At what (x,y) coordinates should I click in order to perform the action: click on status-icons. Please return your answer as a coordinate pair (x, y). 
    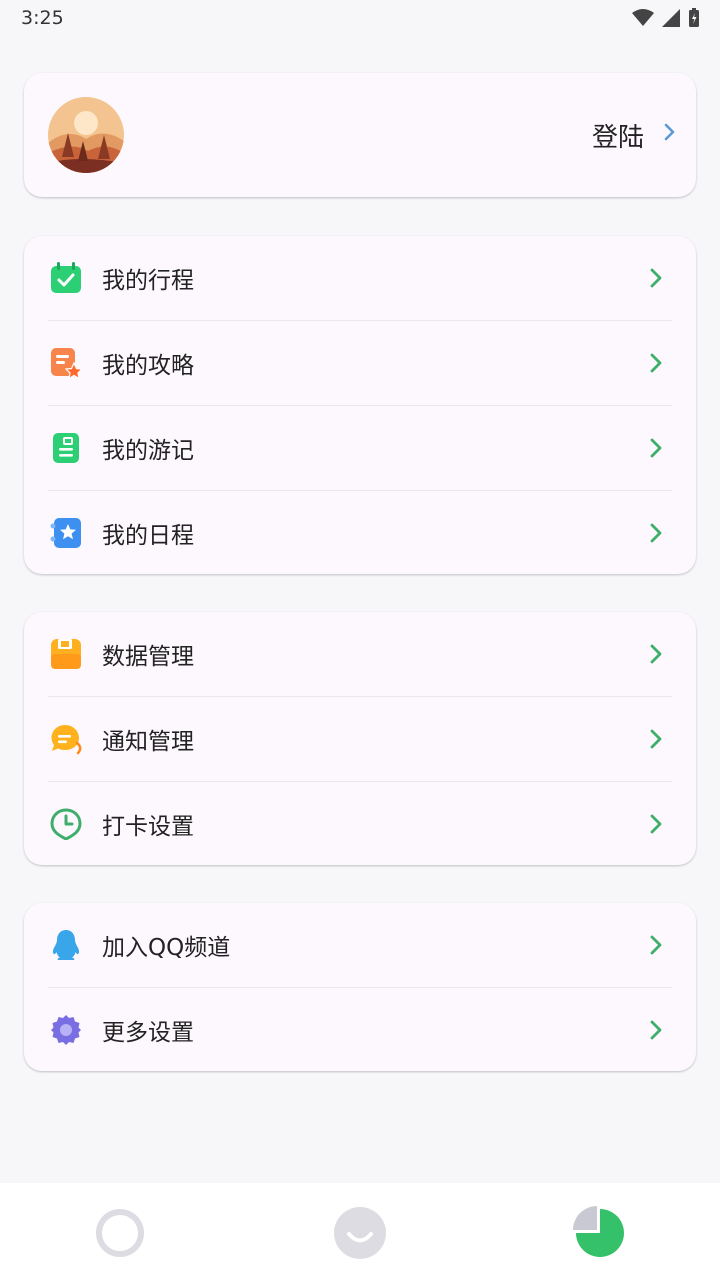
    Looking at the image, I should click on (666, 18).